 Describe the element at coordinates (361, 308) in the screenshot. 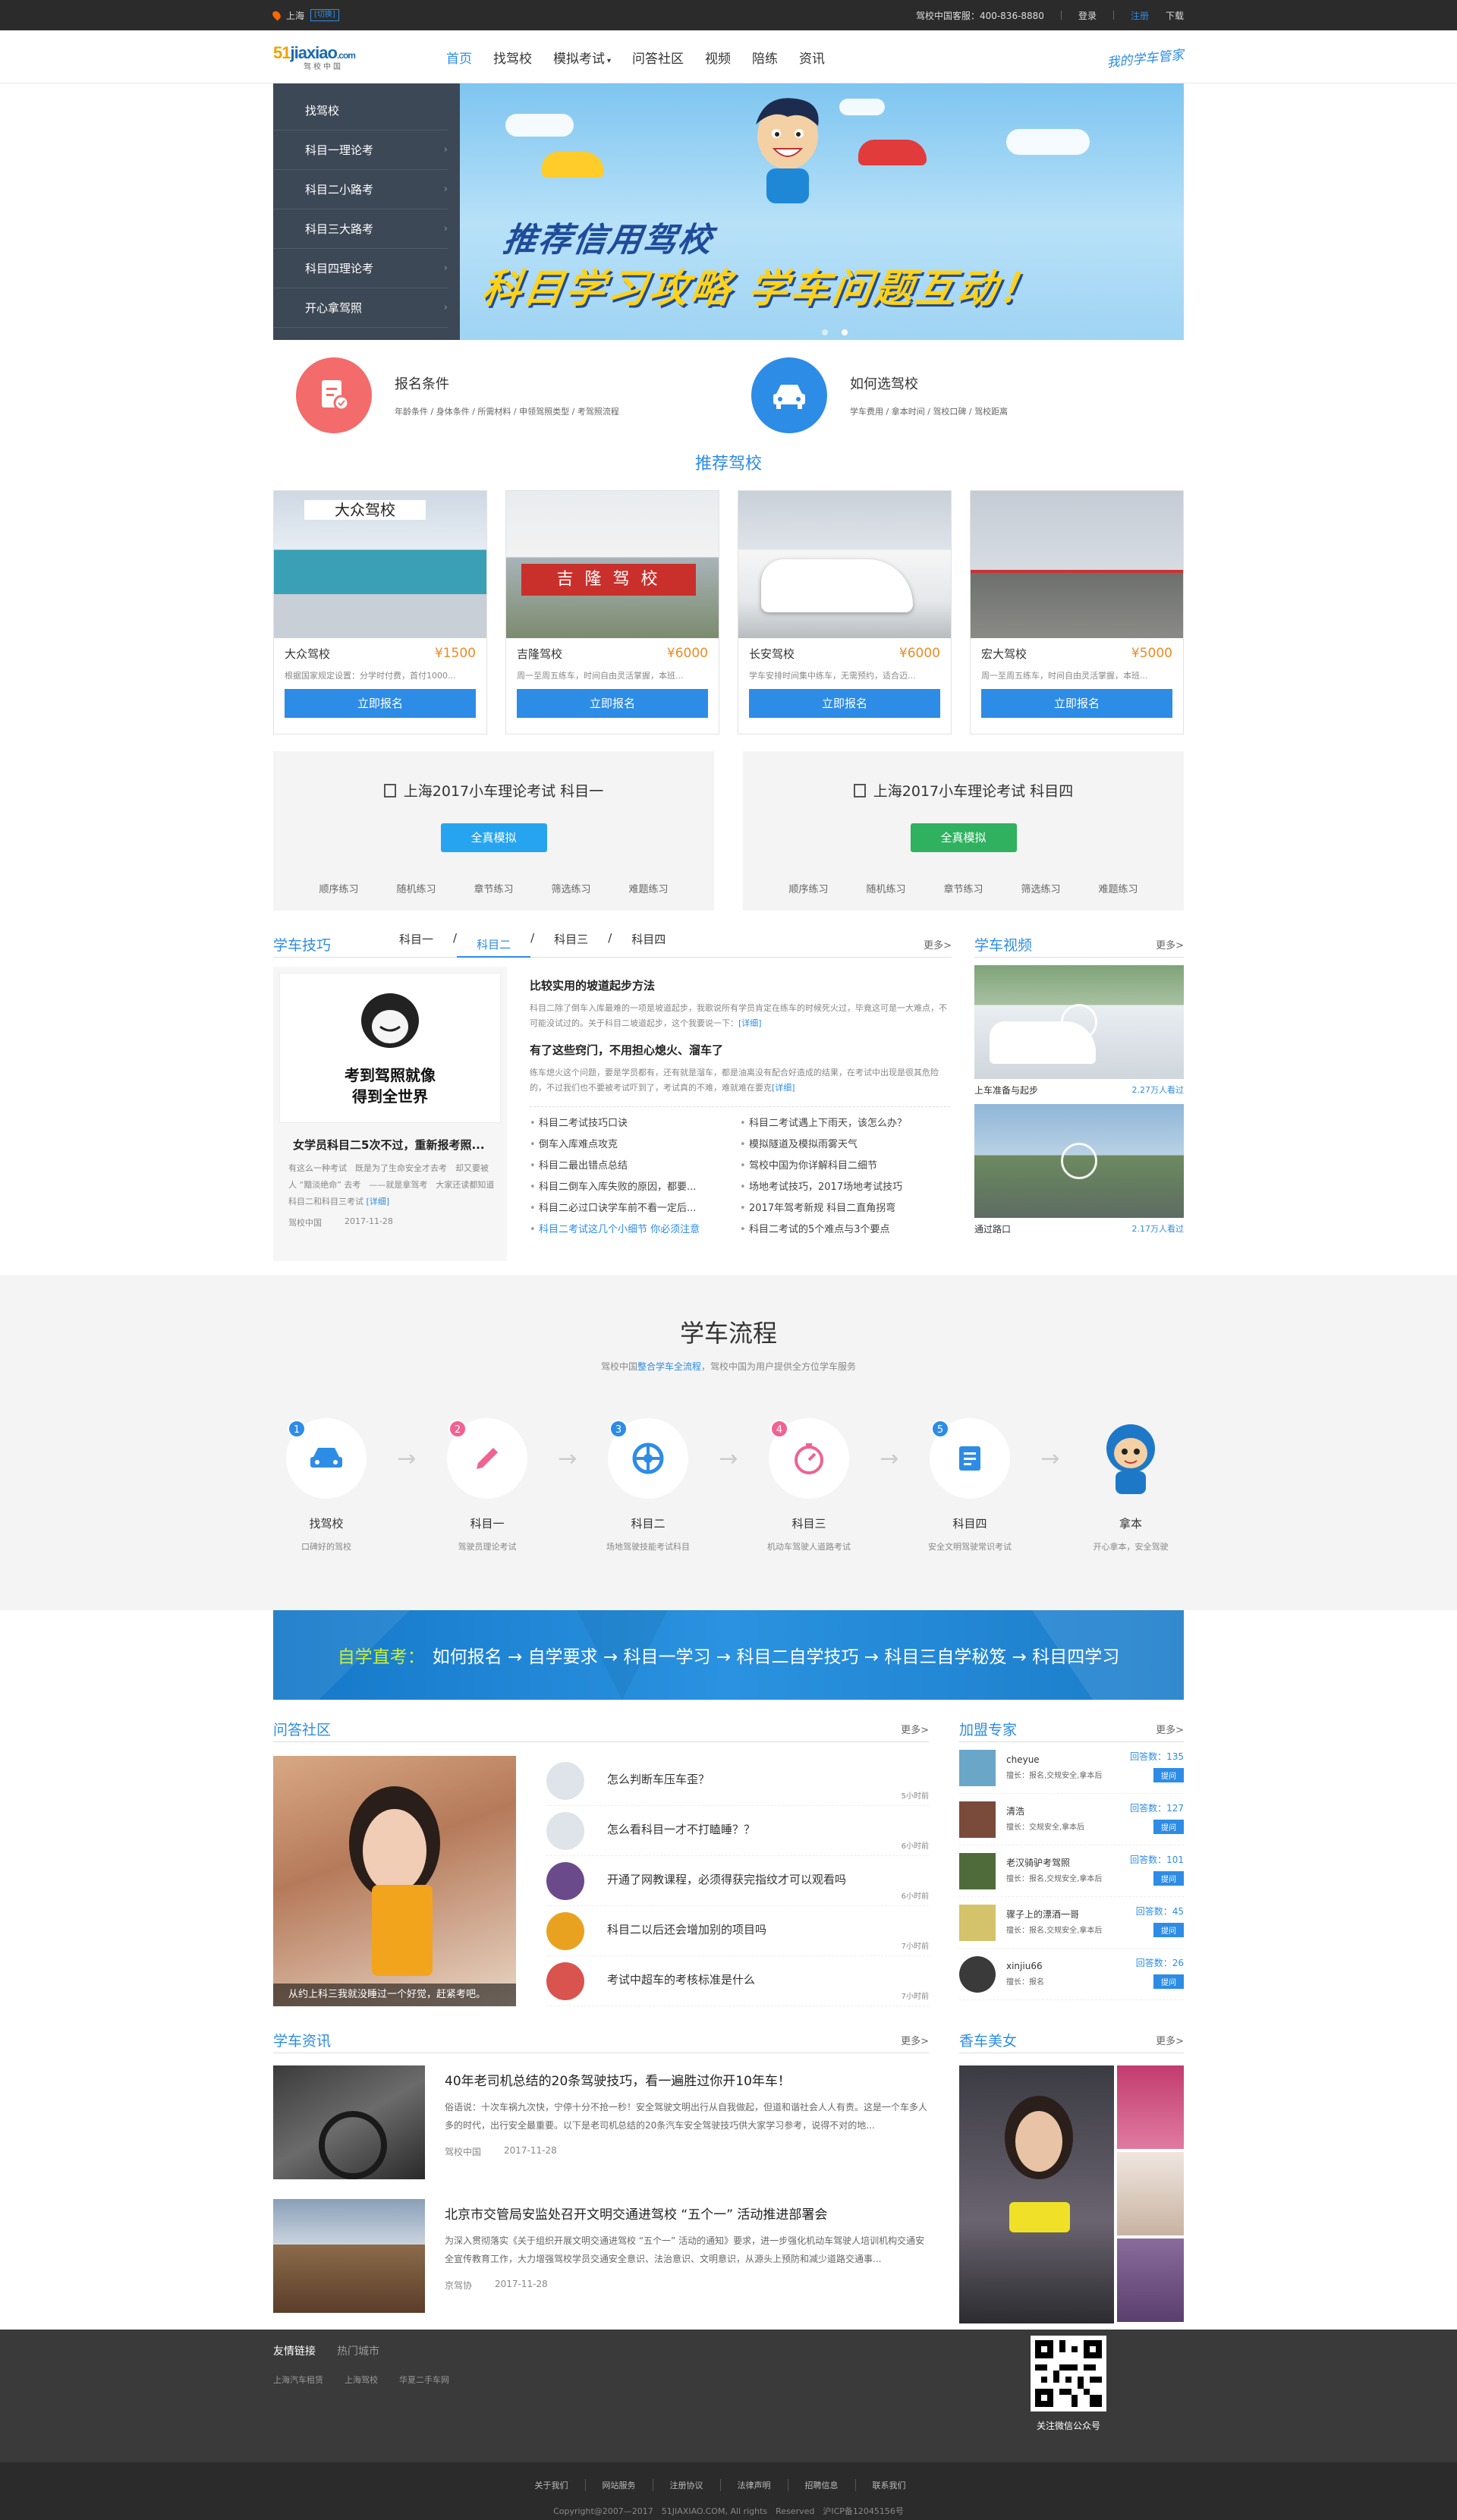

I see `side-item-license: 开心拿驾照 ›` at that location.